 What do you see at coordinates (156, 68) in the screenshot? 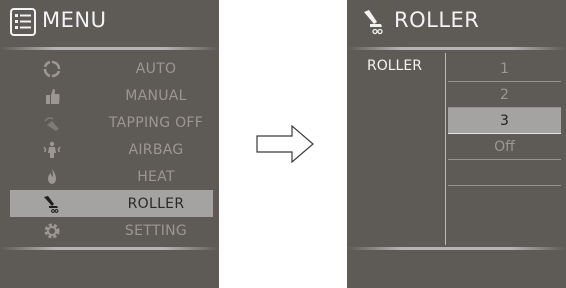
I see `menu-item-label: AUTO` at bounding box center [156, 68].